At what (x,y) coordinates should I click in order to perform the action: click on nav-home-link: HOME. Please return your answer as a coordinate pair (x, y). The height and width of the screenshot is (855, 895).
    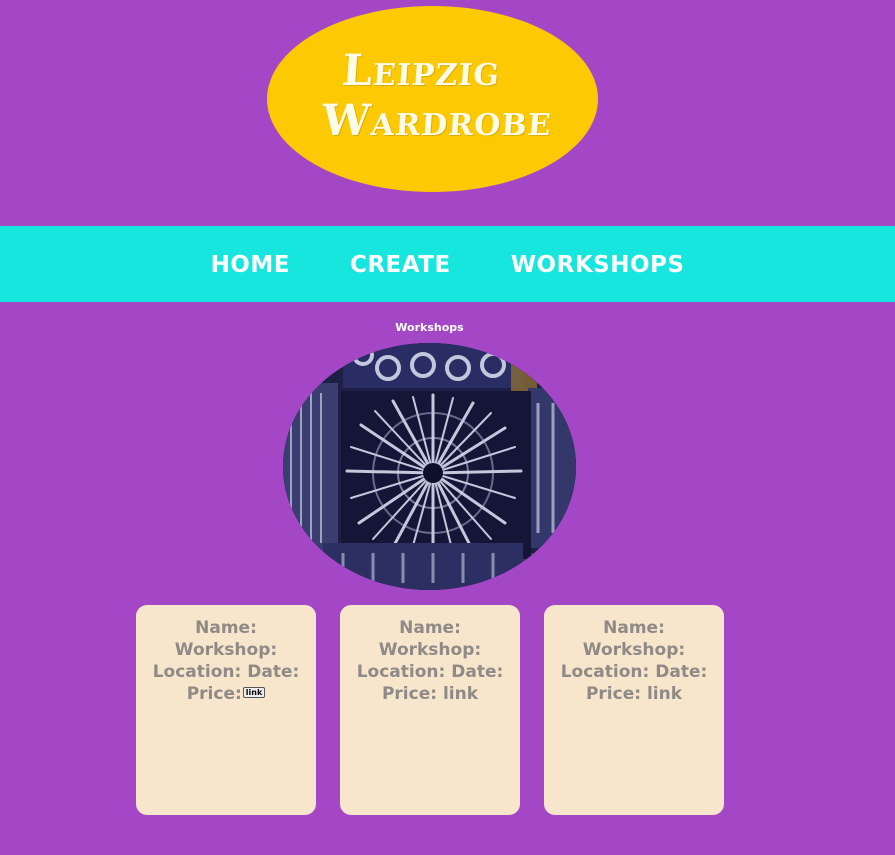
    Looking at the image, I should click on (250, 264).